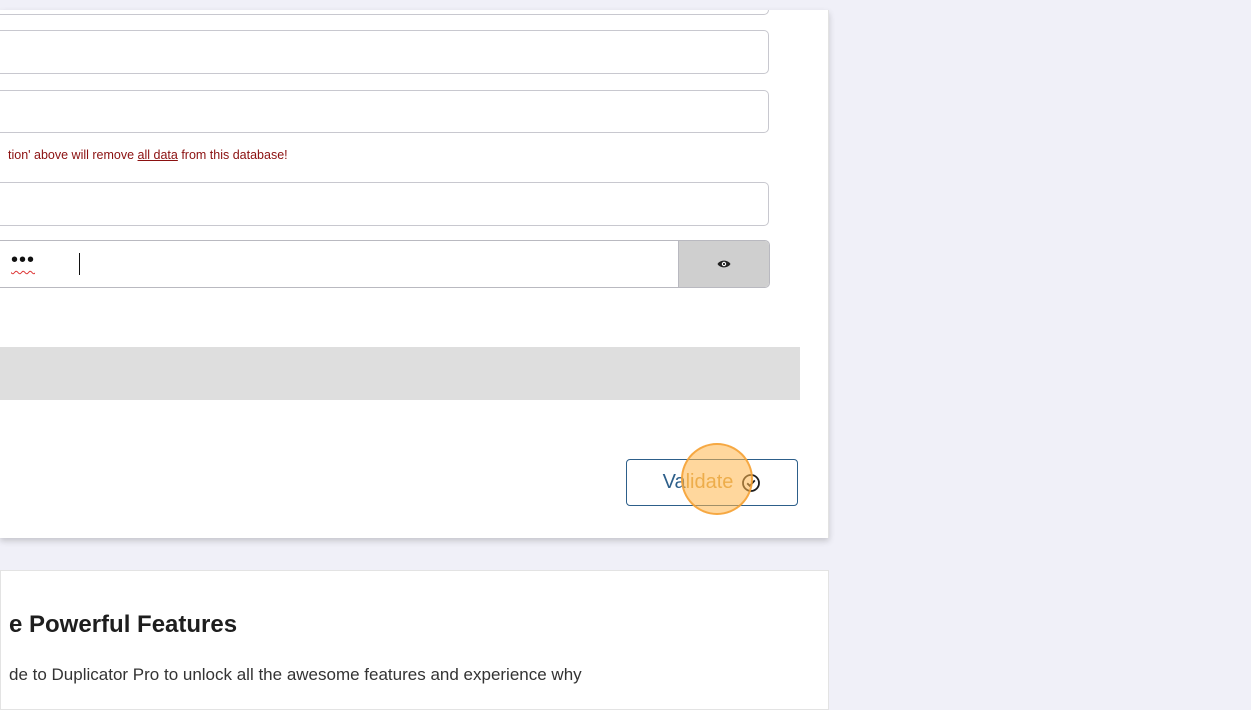 The width and height of the screenshot is (1251, 710). I want to click on warning-suffix: from this database!, so click(232, 155).